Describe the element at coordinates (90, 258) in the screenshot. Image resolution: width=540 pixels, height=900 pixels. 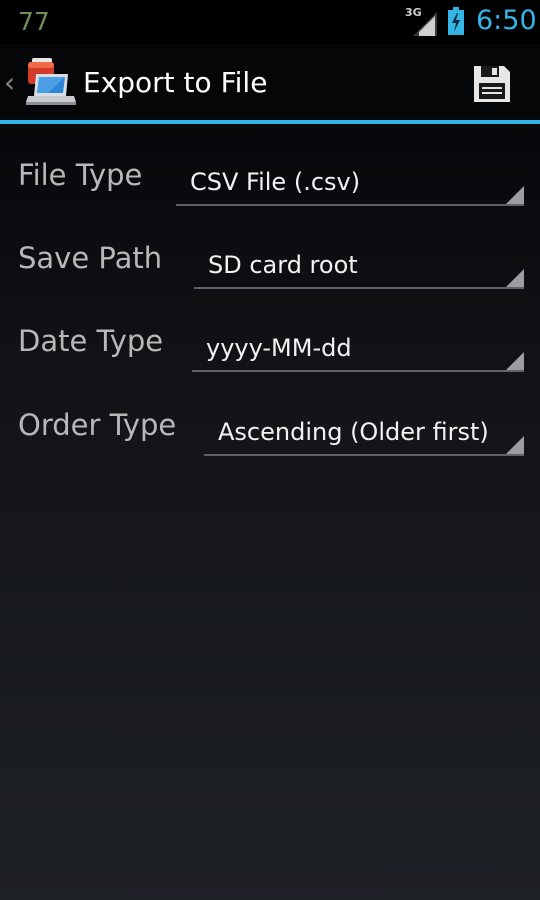
I see `save-path-label: Save Path` at that location.